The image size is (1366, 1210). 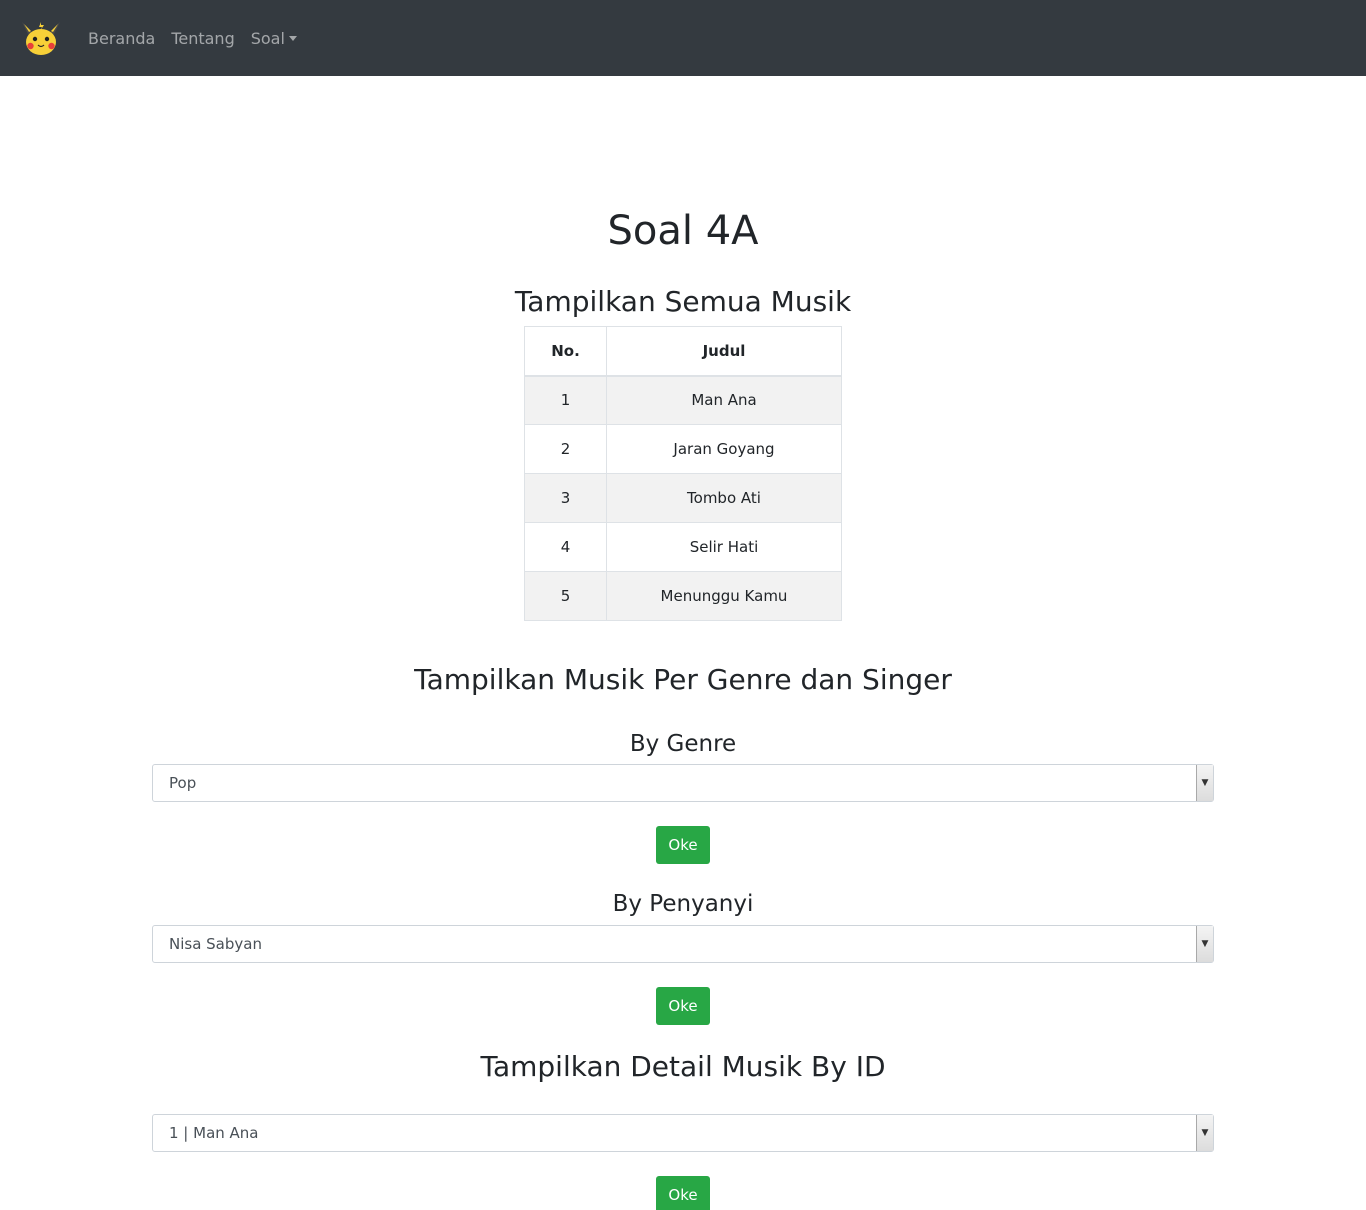 I want to click on pikachu-logo-icon, so click(x=41, y=38).